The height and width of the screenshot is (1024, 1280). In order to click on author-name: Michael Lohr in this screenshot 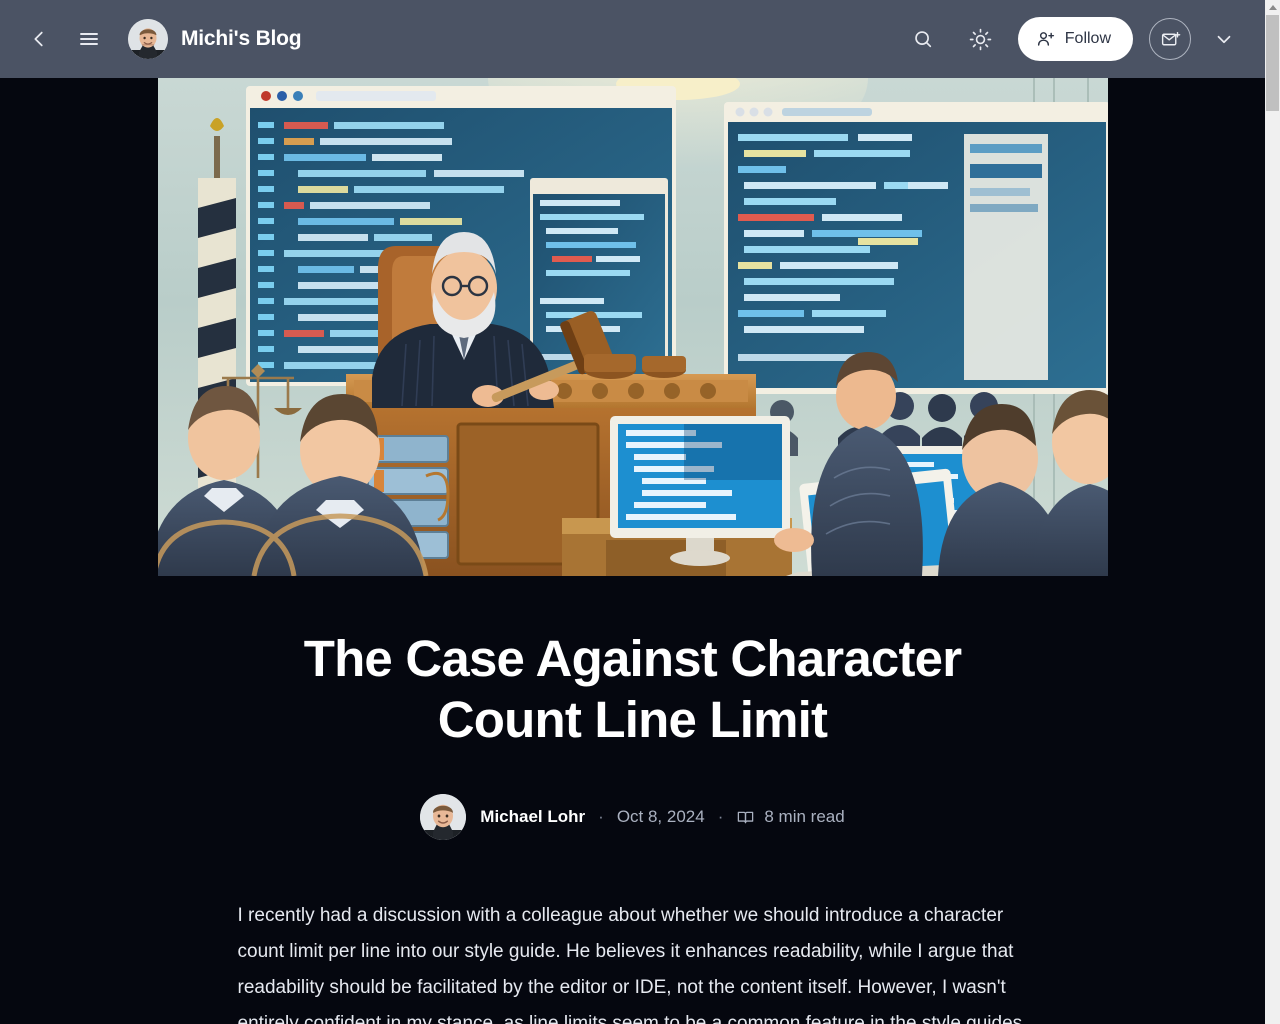, I will do `click(532, 817)`.